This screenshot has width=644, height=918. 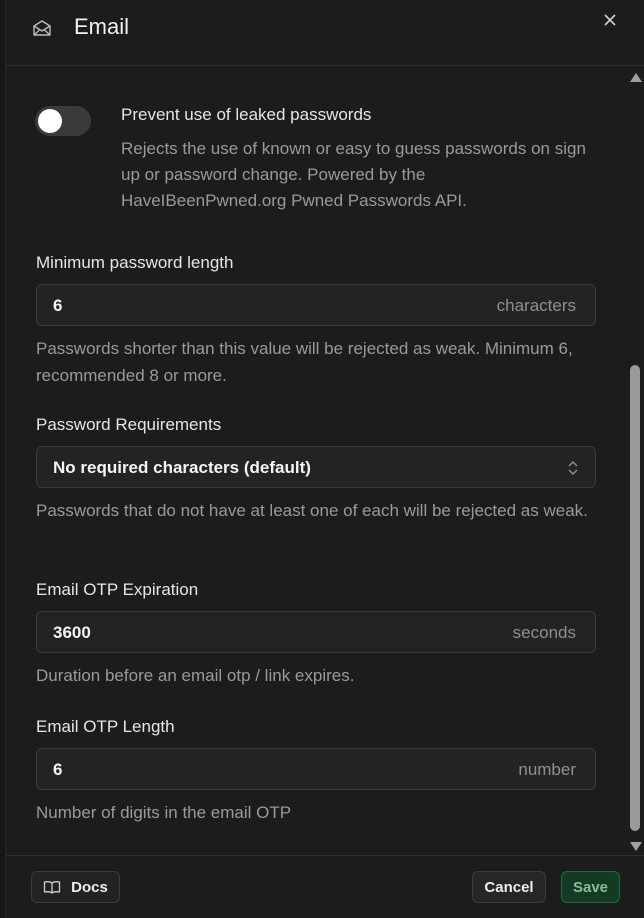 I want to click on min-password-length-label: Minimum password length, so click(x=135, y=262).